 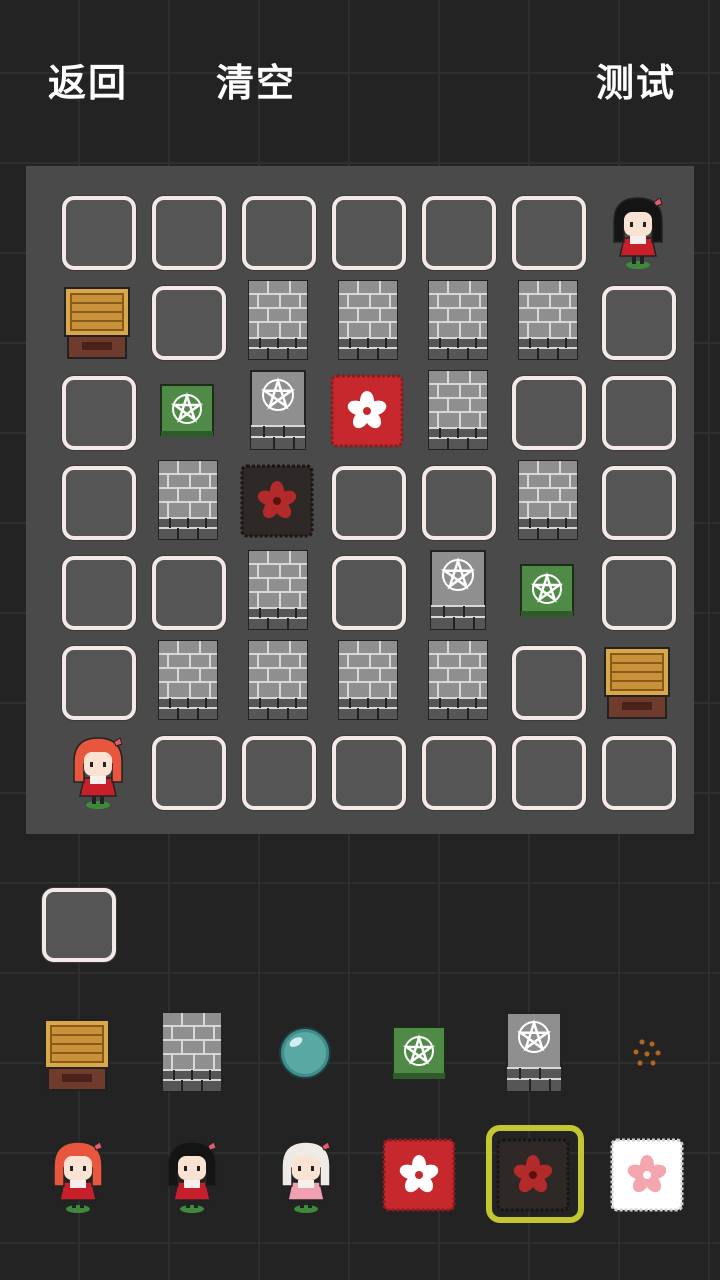 I want to click on palette-girl-black, so click(x=191, y=1175).